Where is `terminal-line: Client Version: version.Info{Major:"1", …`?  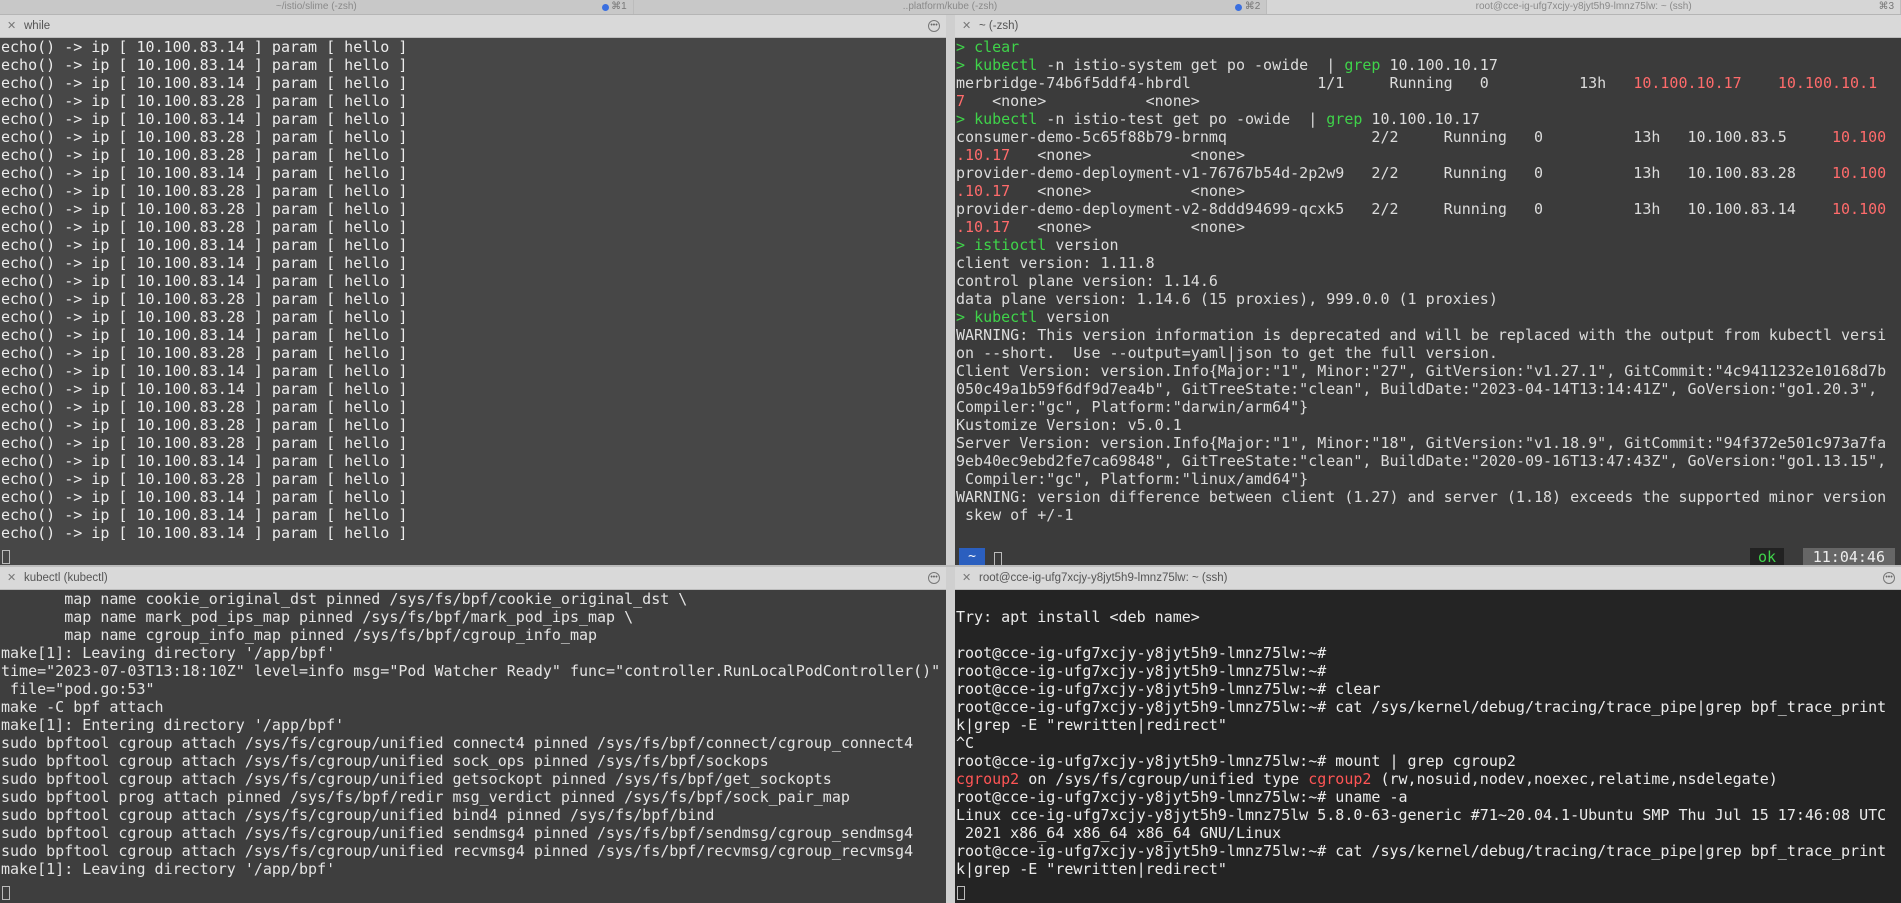 terminal-line: Client Version: version.Info{Major:"1", … is located at coordinates (1428, 371).